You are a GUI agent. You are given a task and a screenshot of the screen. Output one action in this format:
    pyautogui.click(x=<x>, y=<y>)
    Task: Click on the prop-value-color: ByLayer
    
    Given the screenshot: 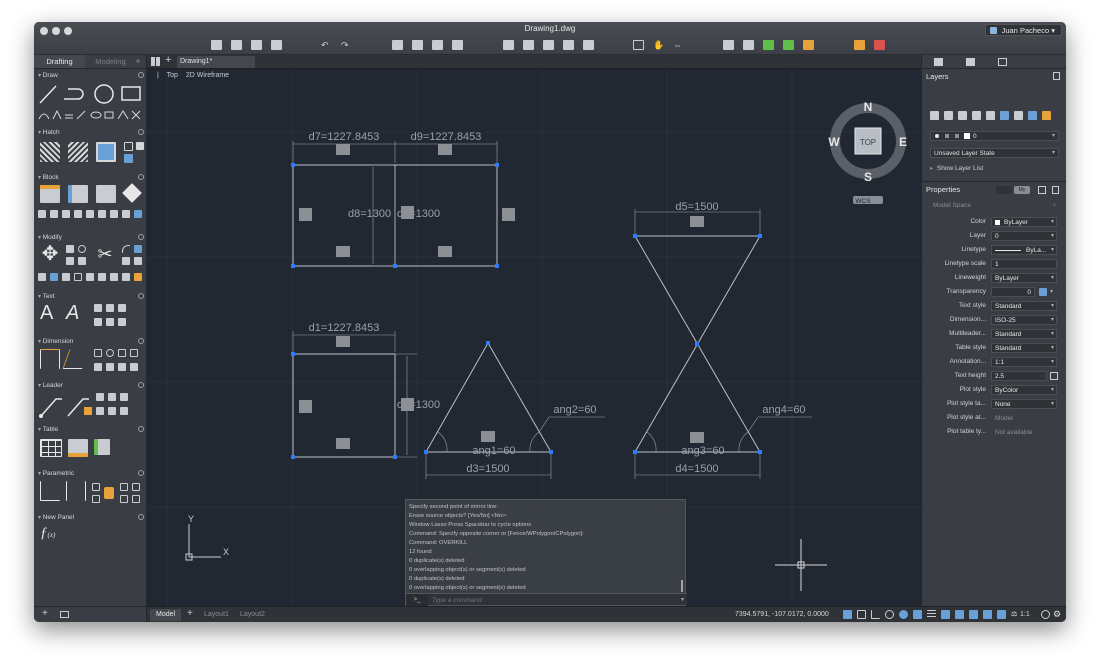 What is the action you would take?
    pyautogui.click(x=1024, y=222)
    